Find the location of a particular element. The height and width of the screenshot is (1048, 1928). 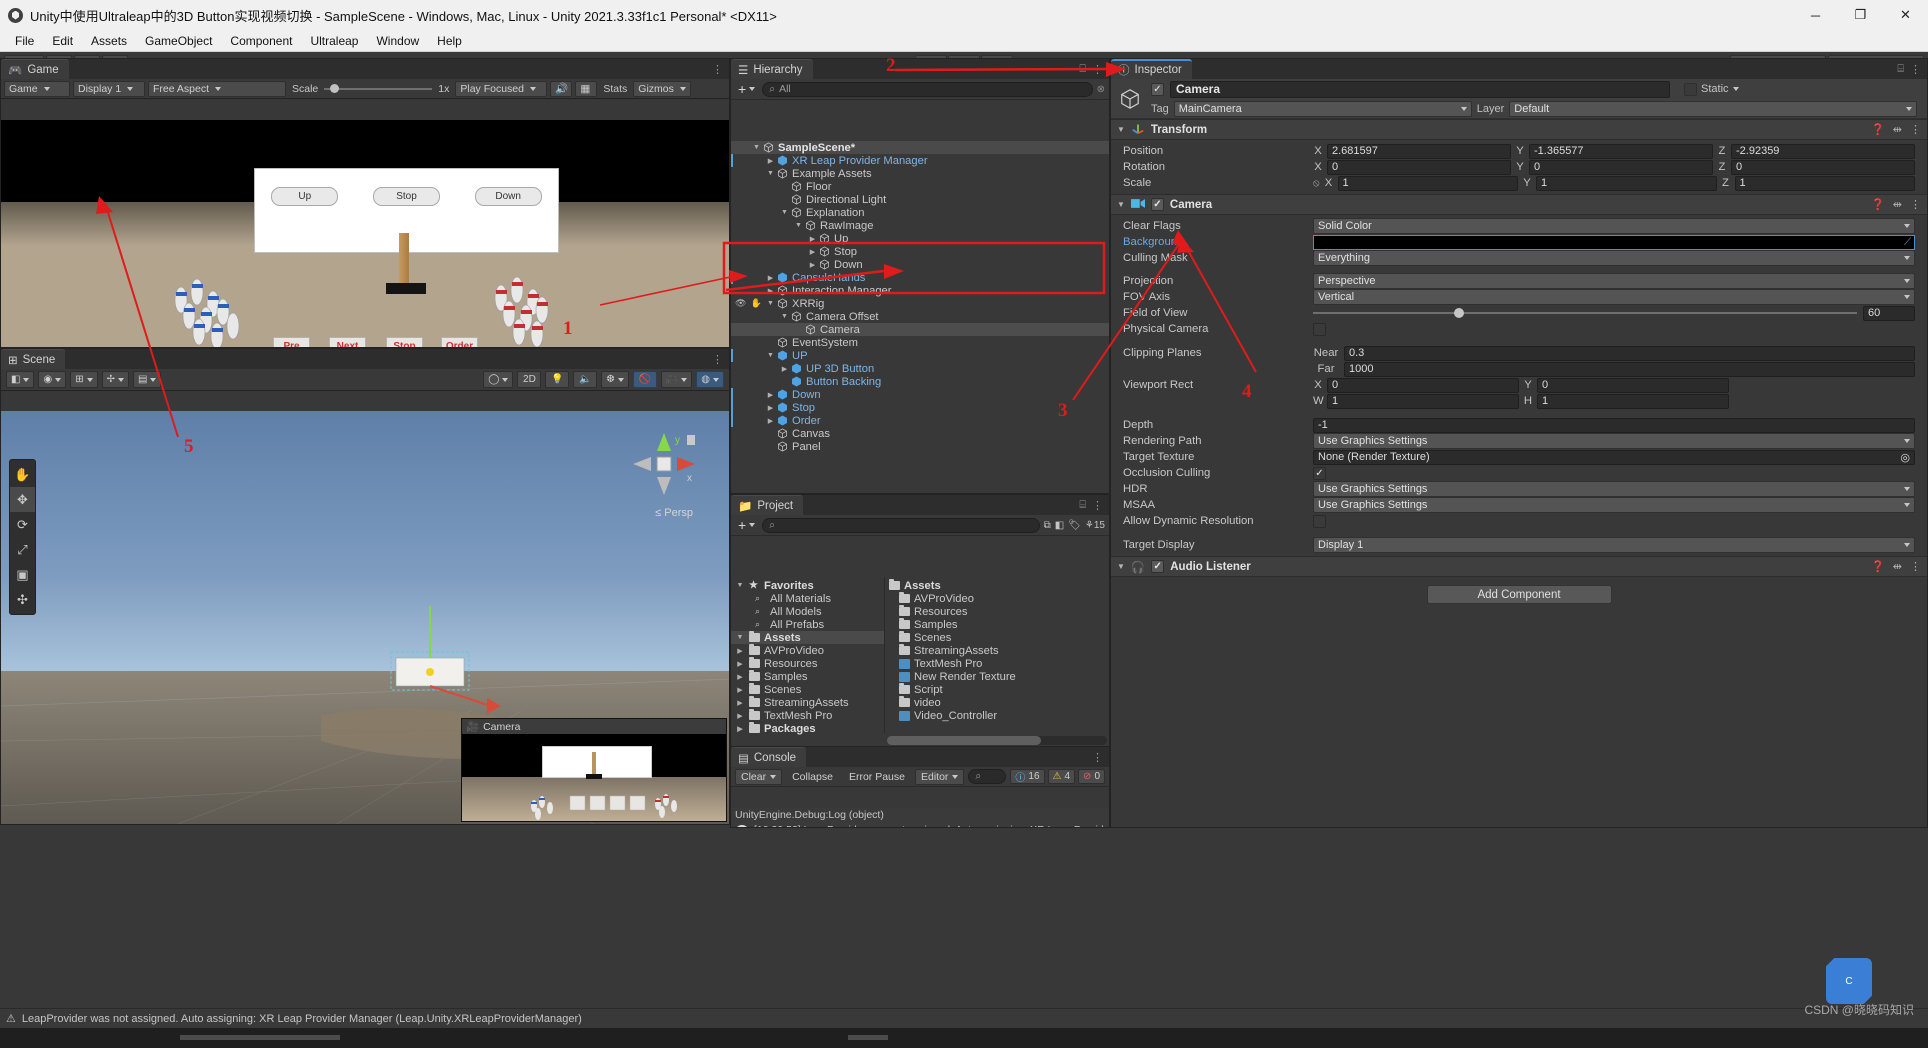

viewport-h-field: 1 is located at coordinates (1633, 401).